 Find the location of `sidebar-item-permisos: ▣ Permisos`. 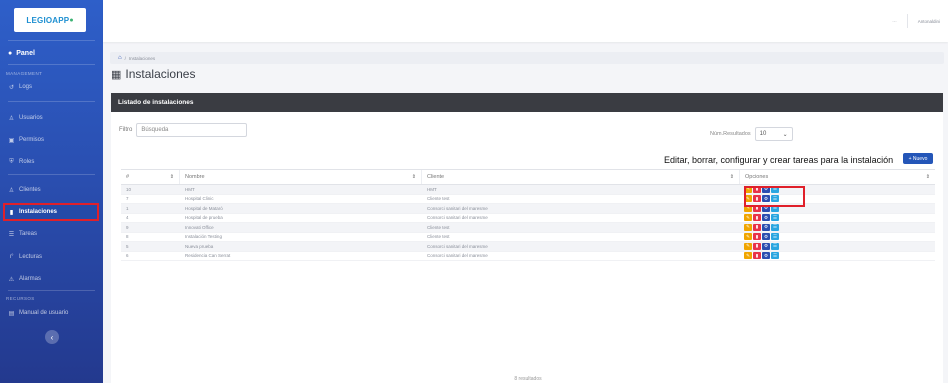

sidebar-item-permisos: ▣ Permisos is located at coordinates (51, 140).